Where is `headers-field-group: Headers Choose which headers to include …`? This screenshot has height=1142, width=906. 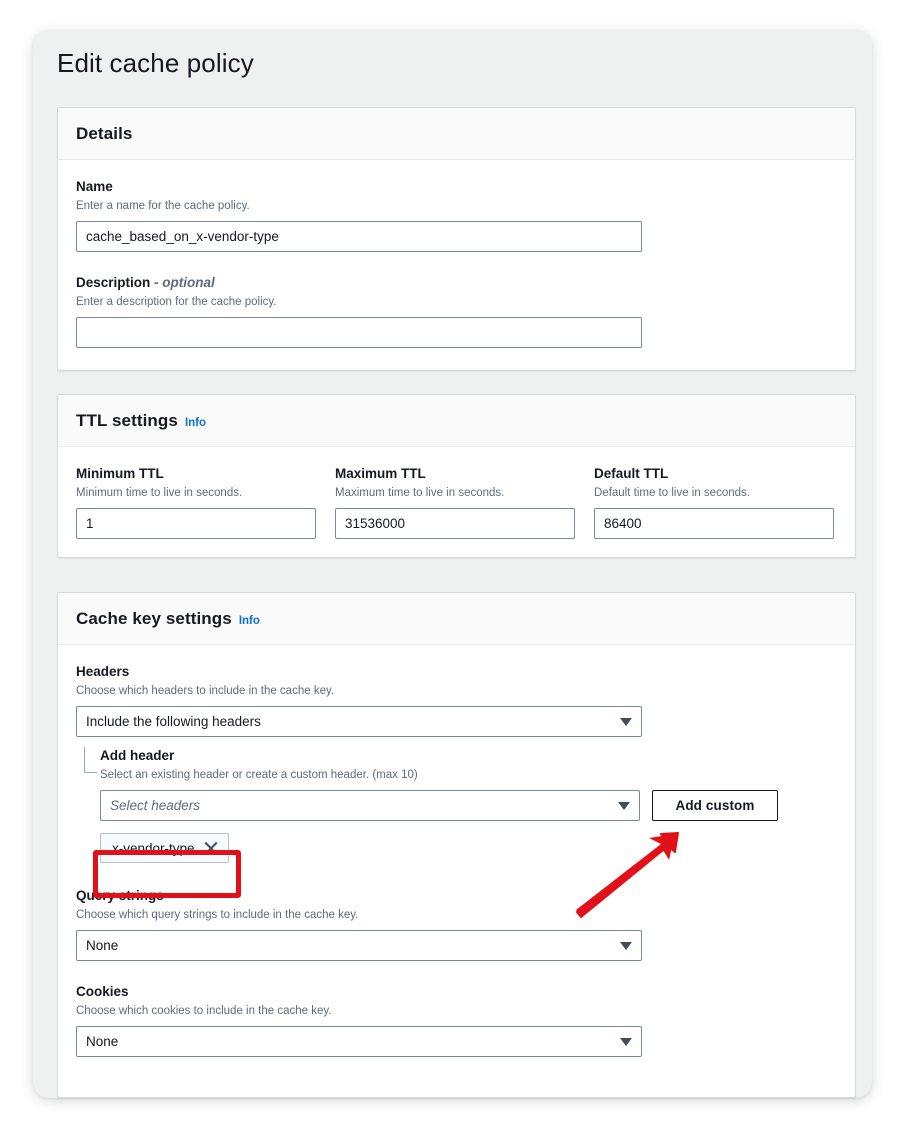 headers-field-group: Headers Choose which headers to include … is located at coordinates (456, 700).